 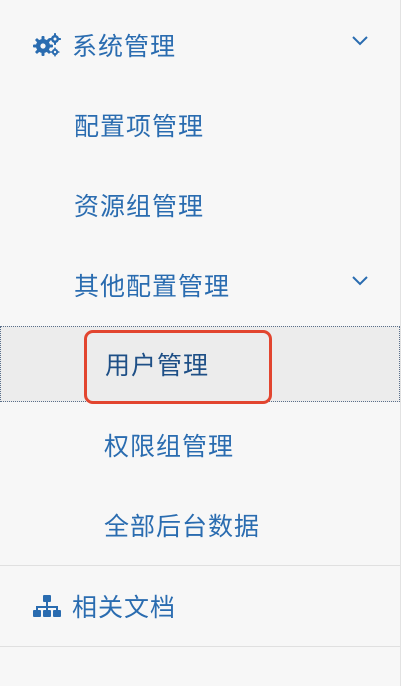 I want to click on menu-item-user-management-label: 用户管理, so click(x=157, y=366).